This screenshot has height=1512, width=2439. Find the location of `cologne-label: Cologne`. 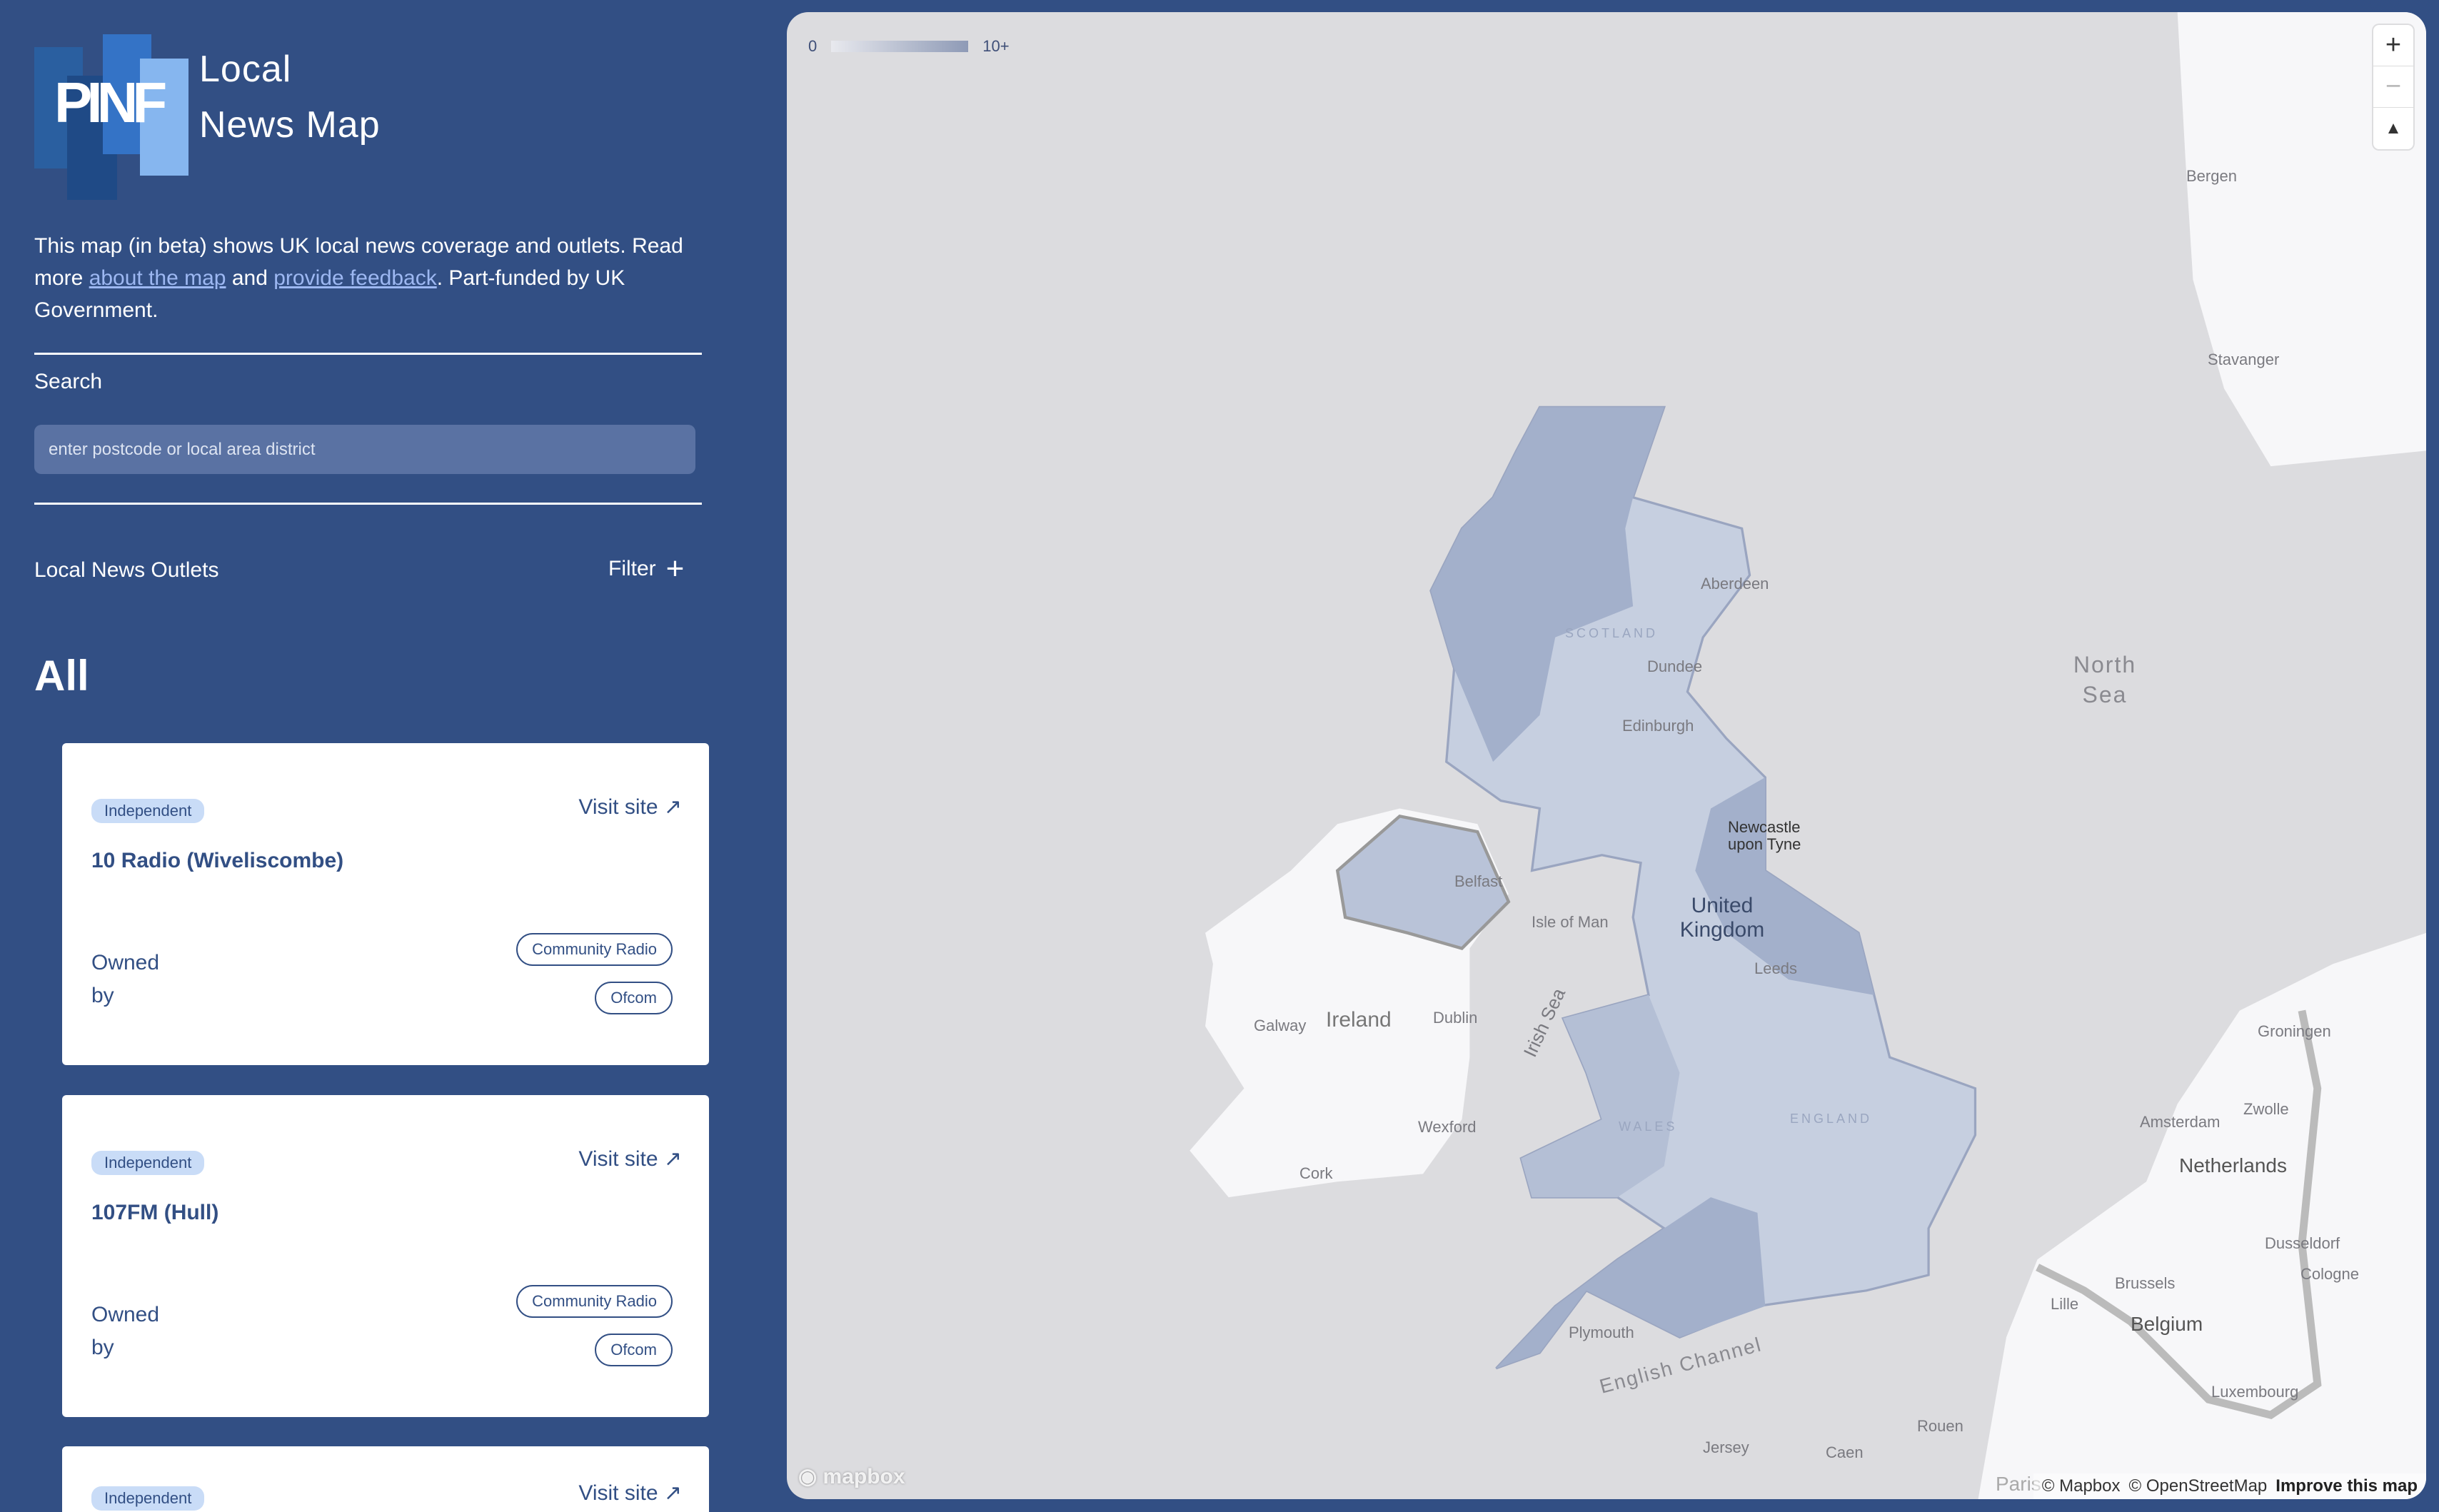

cologne-label: Cologne is located at coordinates (2329, 1274).